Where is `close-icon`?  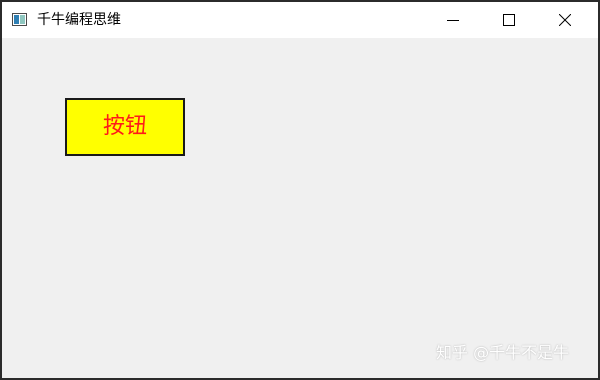
close-icon is located at coordinates (565, 20).